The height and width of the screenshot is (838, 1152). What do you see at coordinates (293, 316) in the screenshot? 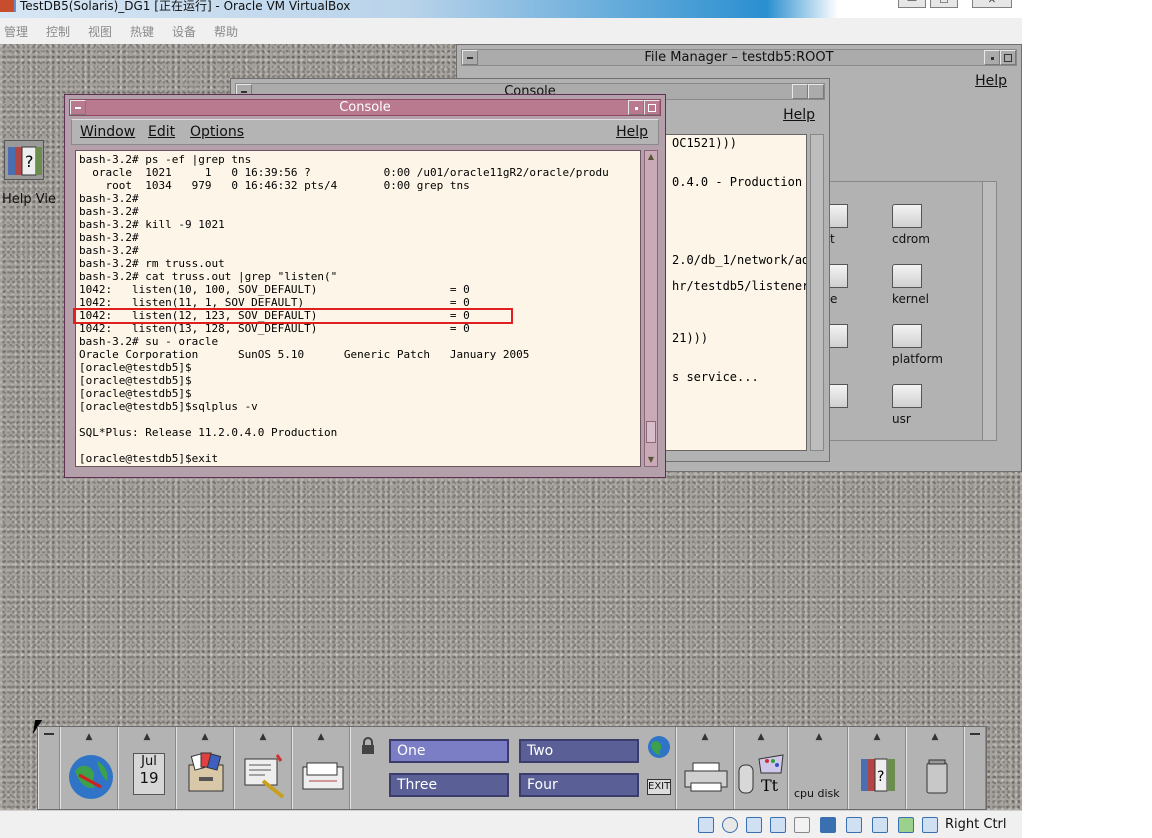
I see `highlight-box` at bounding box center [293, 316].